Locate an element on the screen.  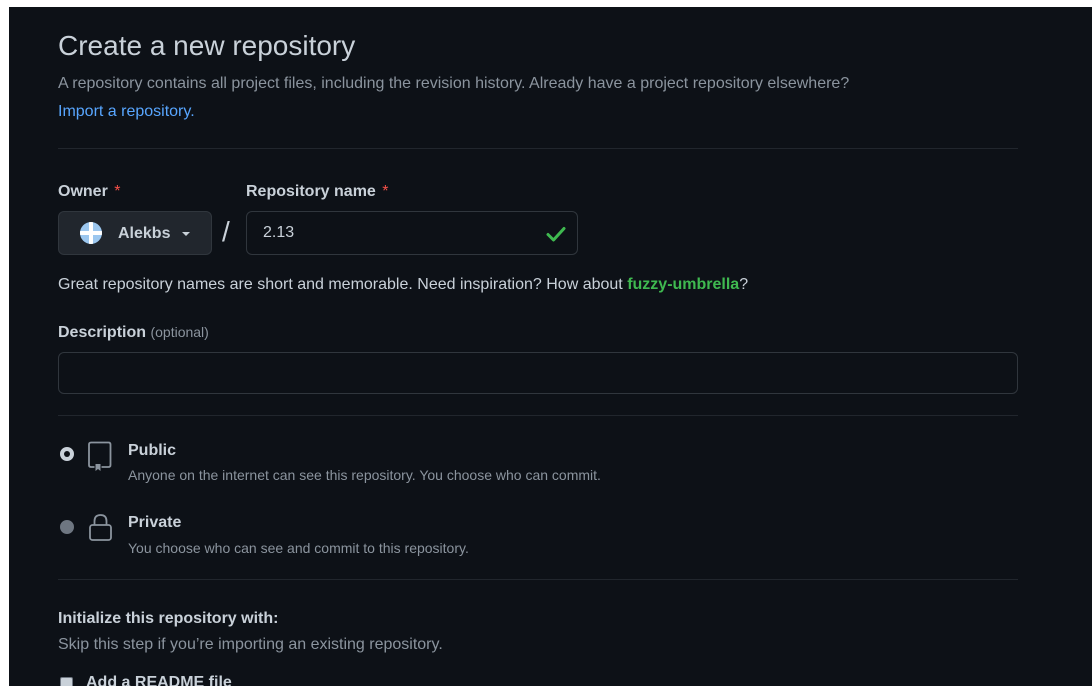
repository-name-label: Repository name * is located at coordinates (317, 192).